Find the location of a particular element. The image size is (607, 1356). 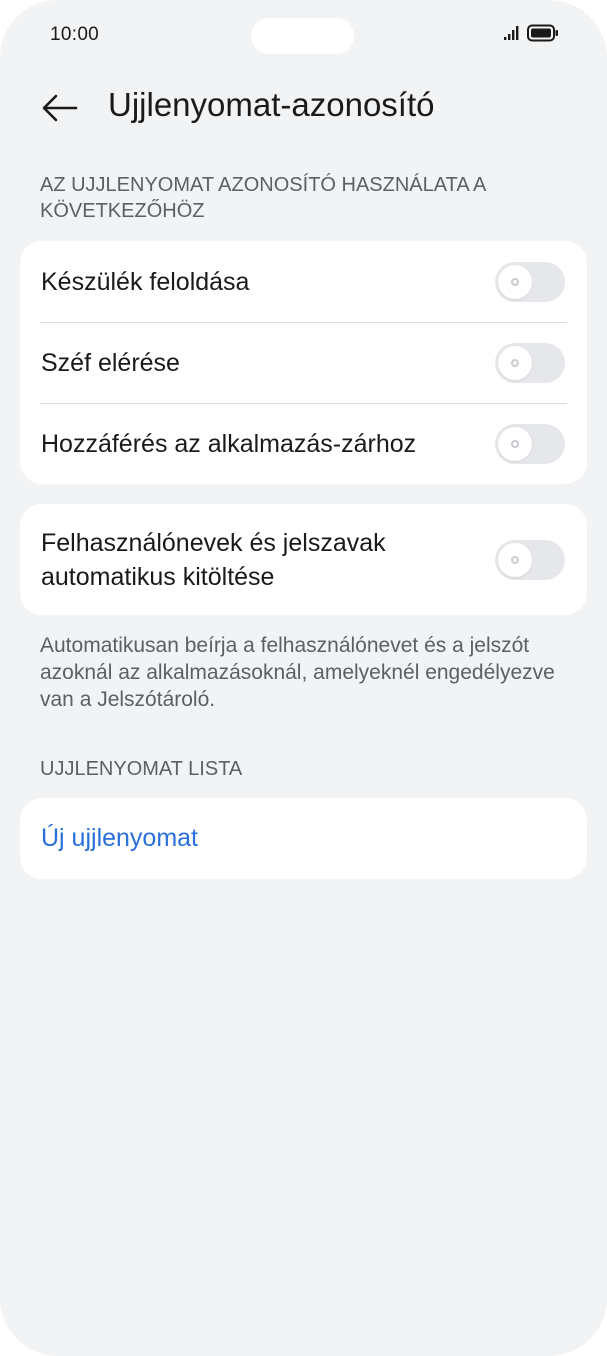

autofill-toggle is located at coordinates (530, 559).